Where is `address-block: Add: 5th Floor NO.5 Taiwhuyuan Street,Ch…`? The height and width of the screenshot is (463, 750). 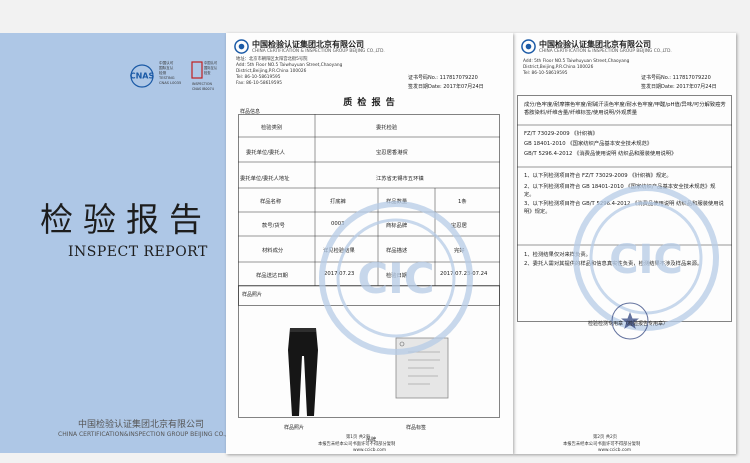
address-block: Add: 5th Floor NO.5 Taiwhuyuan Street,Ch… is located at coordinates (576, 67).